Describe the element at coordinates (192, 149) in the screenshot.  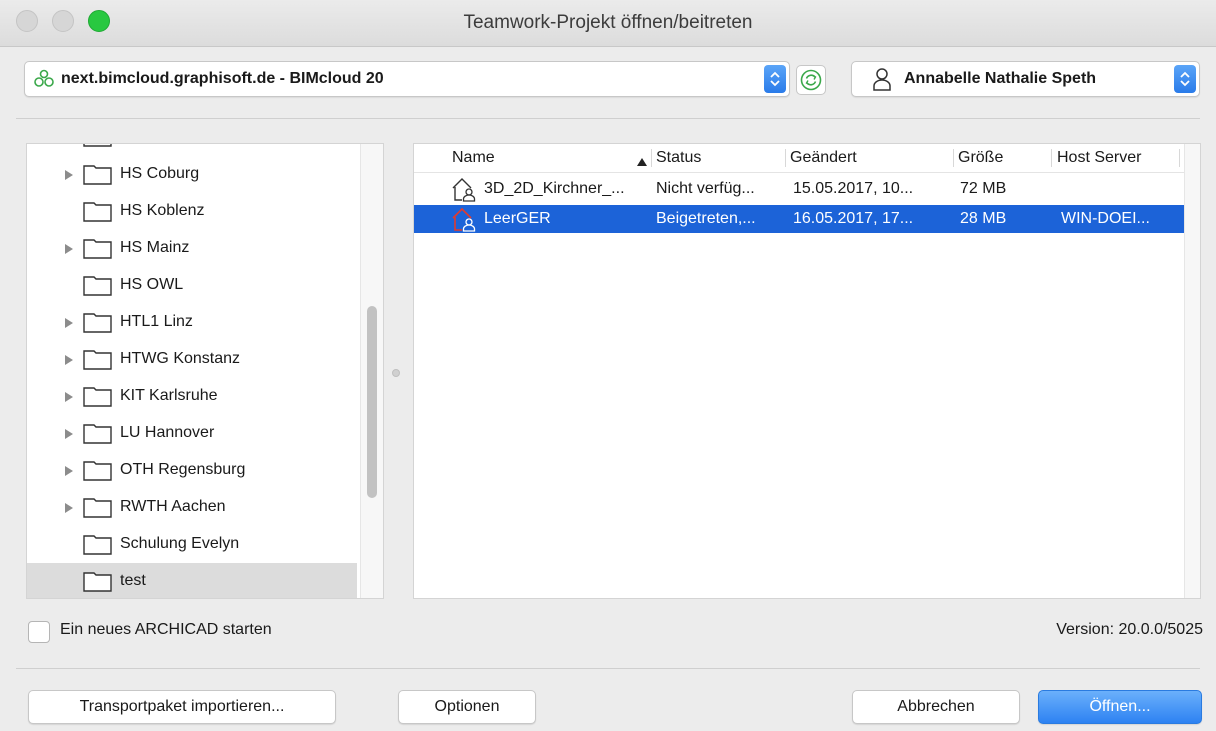
I see `tree-item-partial` at that location.